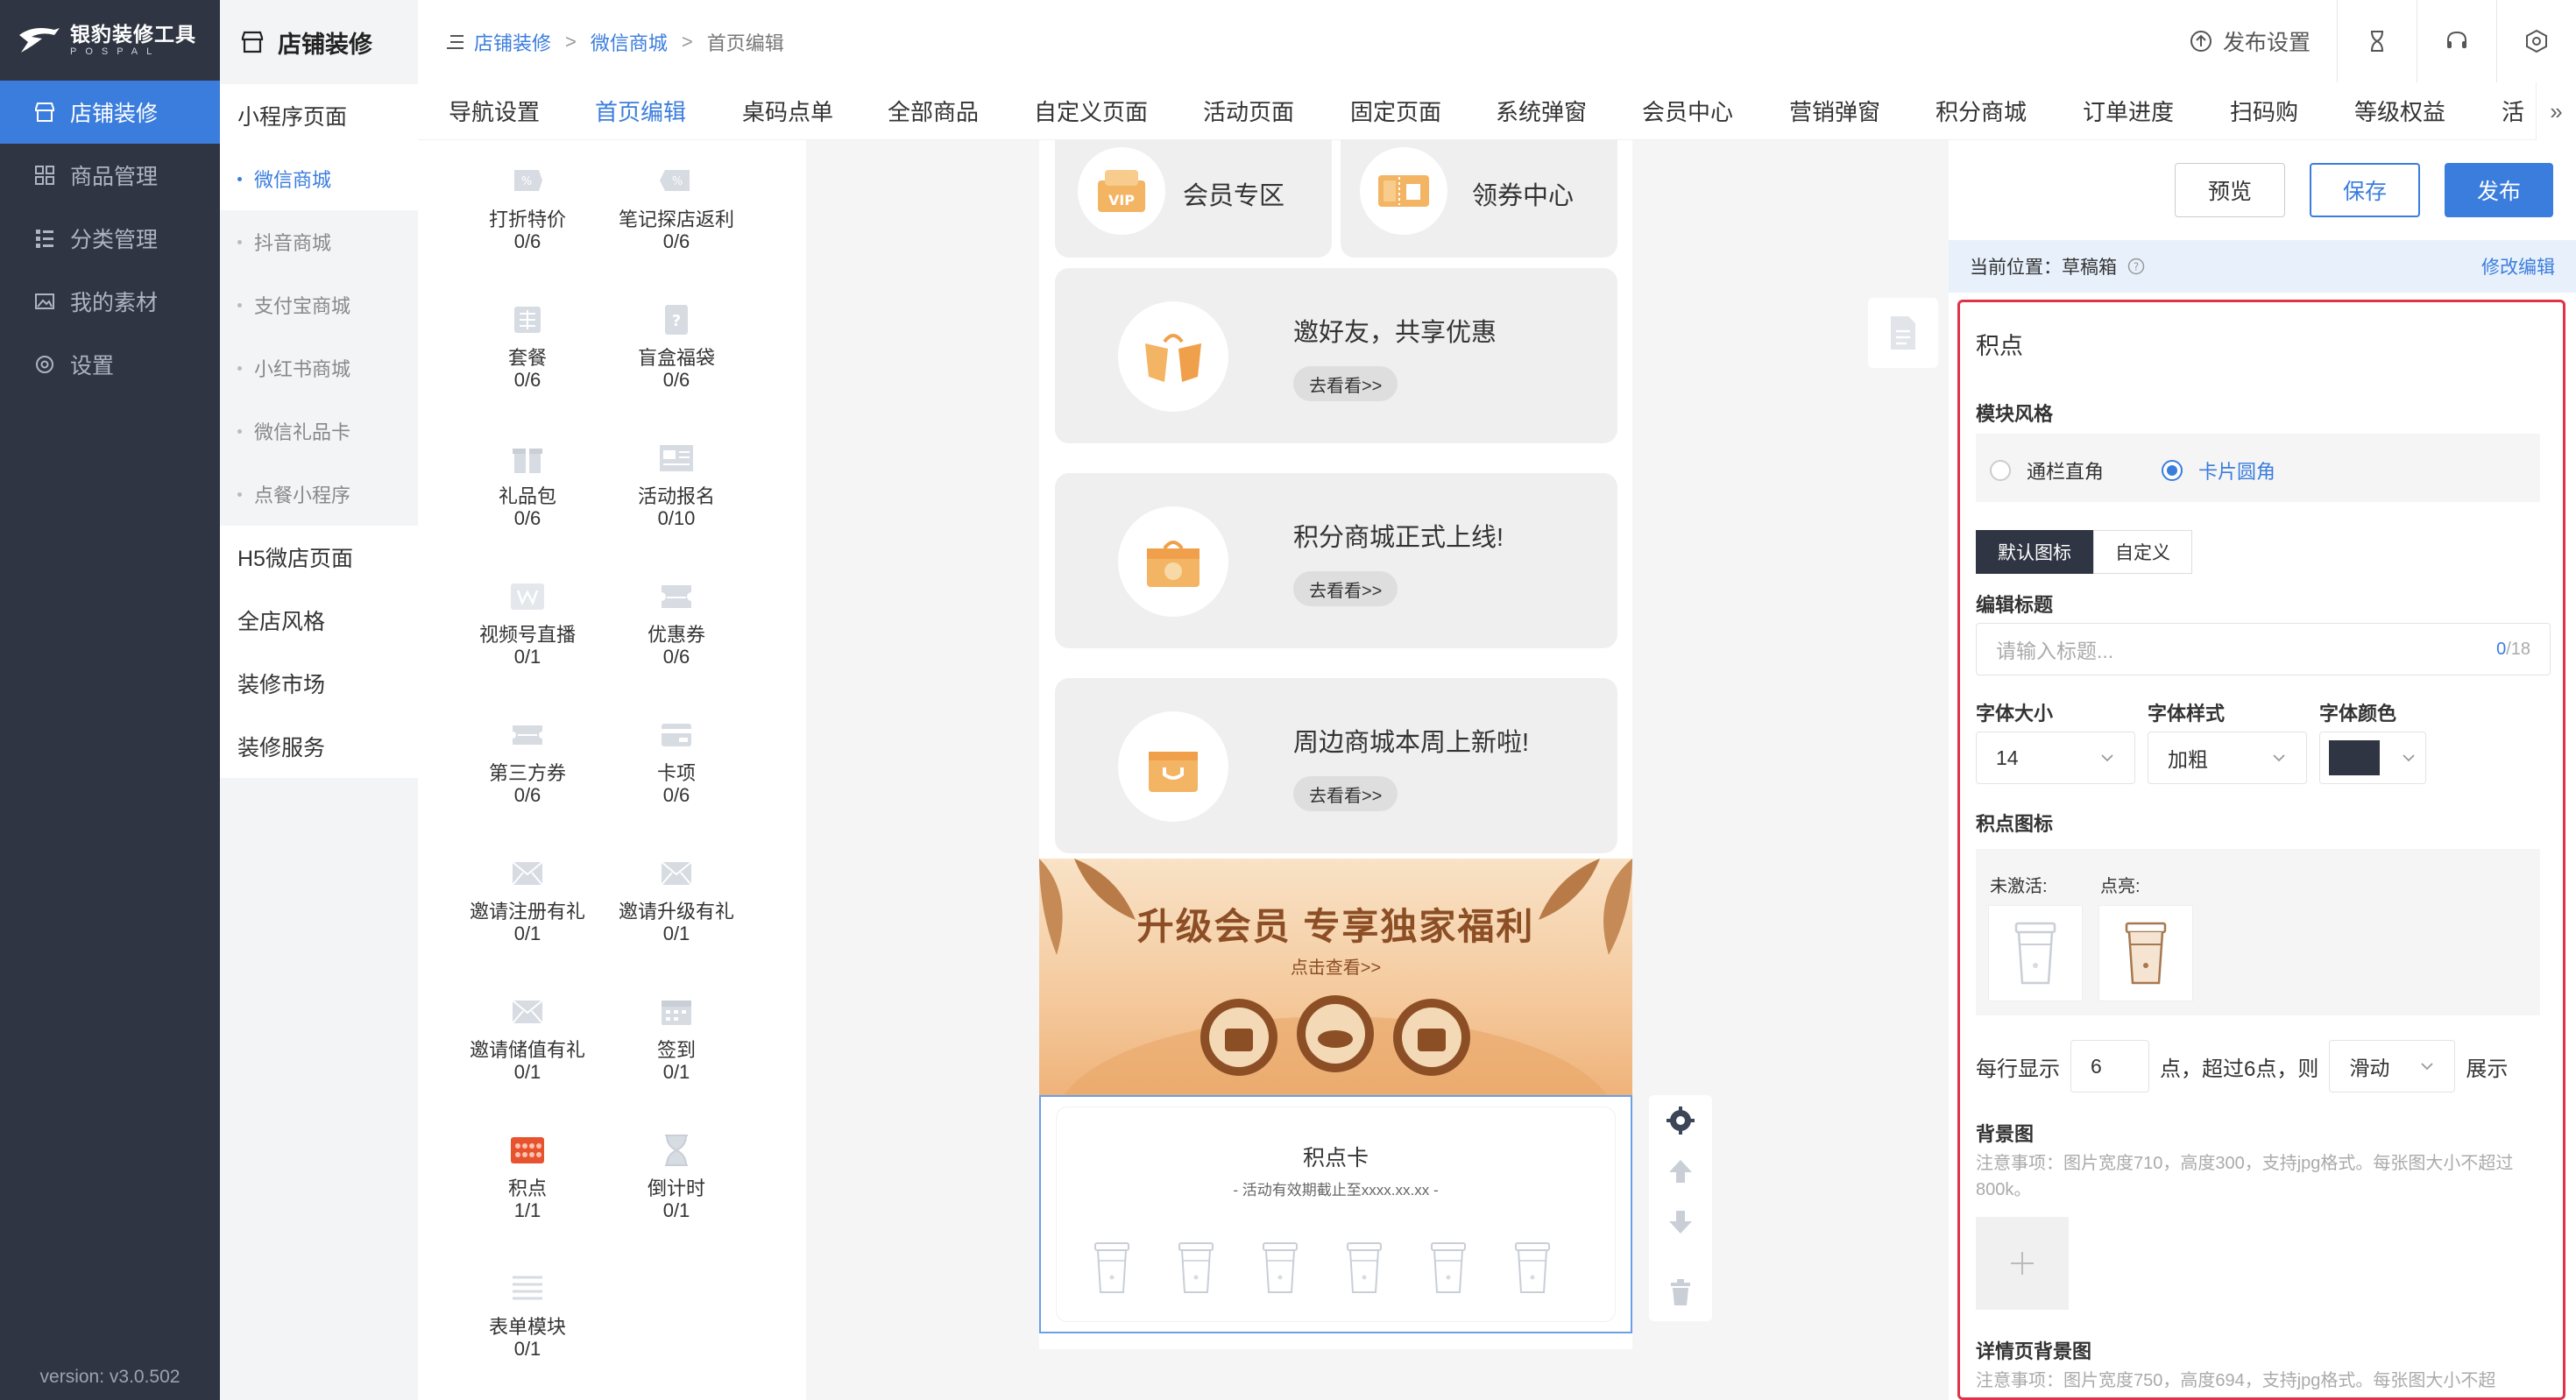 Image resolution: width=2576 pixels, height=1400 pixels. Describe the element at coordinates (1336, 355) in the screenshot. I see `promo-card-invite: 邀好友，共享优惠 去看看>>` at that location.